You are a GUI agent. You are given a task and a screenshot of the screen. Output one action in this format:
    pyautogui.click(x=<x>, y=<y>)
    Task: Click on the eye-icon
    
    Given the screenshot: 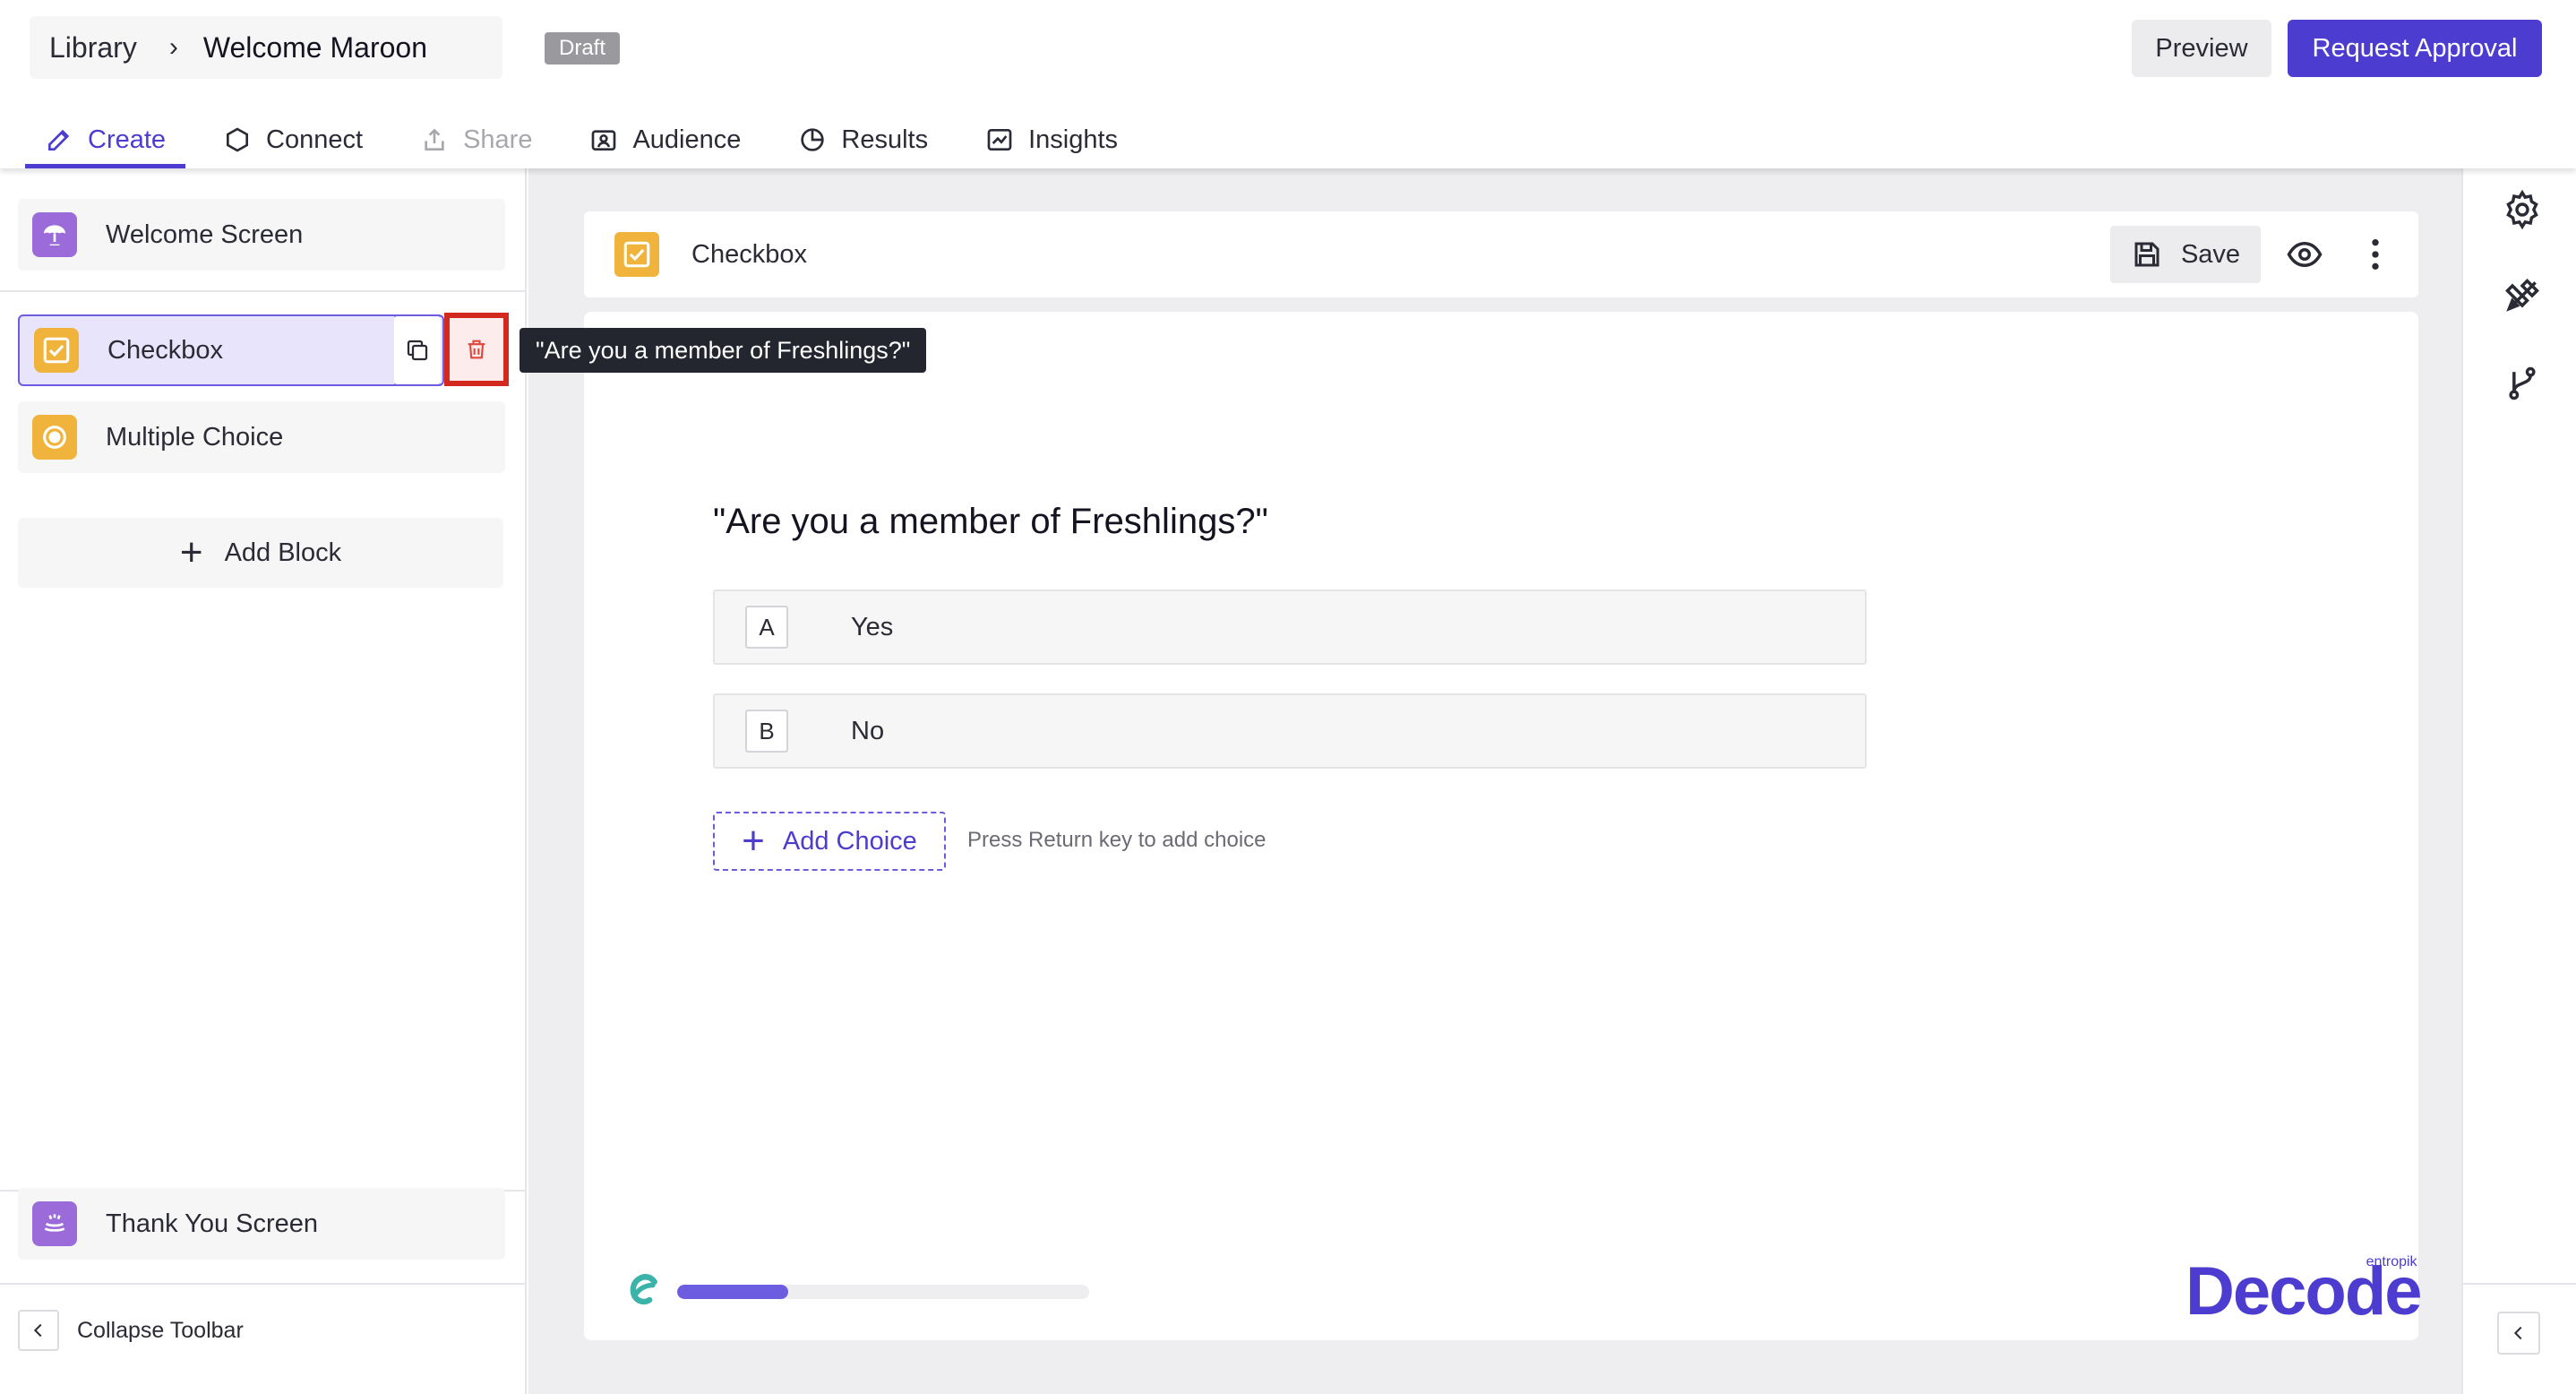 What is the action you would take?
    pyautogui.click(x=2305, y=254)
    